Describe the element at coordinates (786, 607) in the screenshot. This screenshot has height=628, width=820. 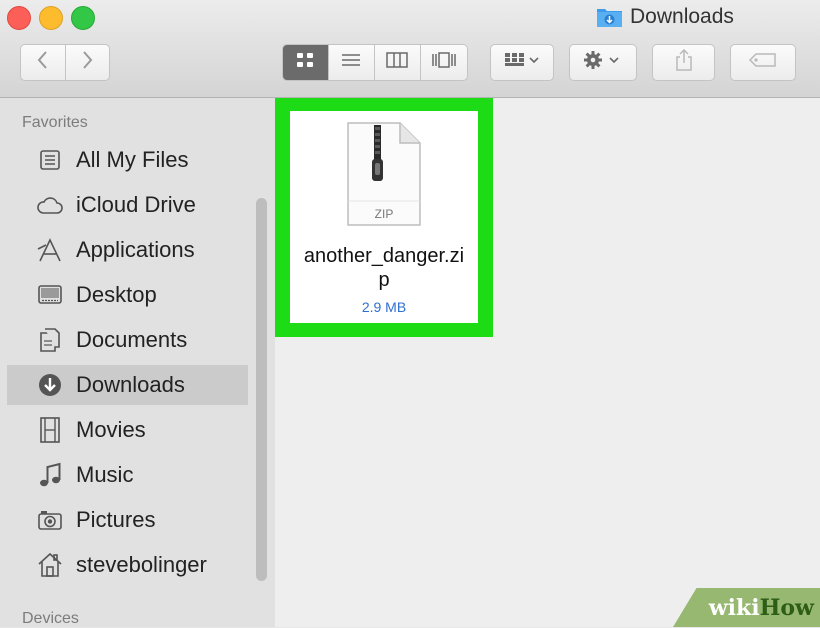
I see `watermark-how: How` at that location.